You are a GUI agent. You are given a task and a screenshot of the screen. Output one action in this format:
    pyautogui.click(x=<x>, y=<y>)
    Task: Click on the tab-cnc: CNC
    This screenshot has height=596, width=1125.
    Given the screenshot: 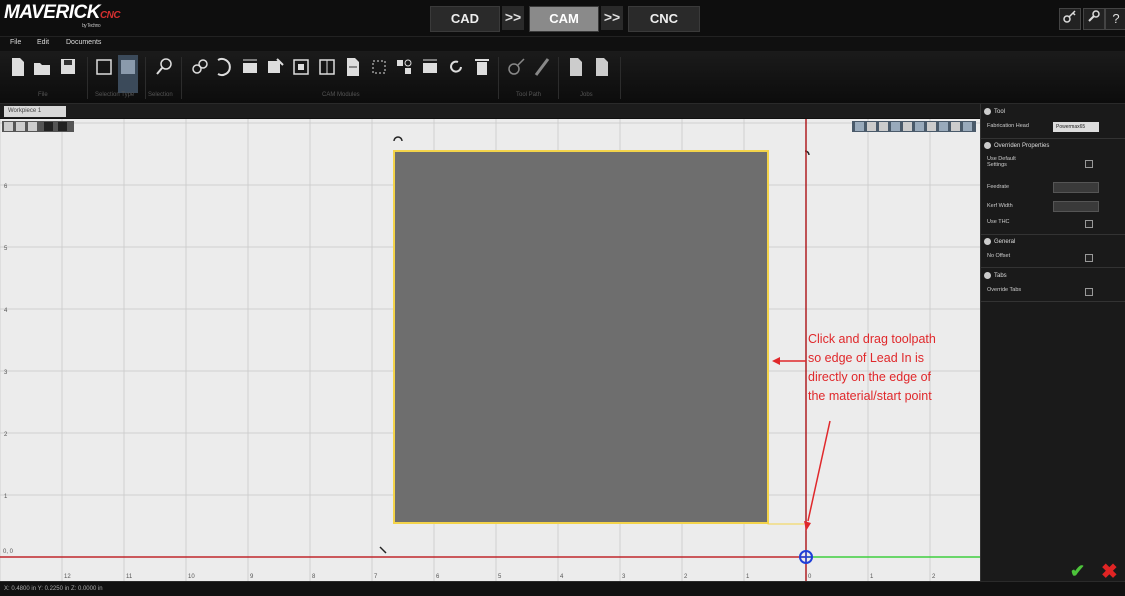 What is the action you would take?
    pyautogui.click(x=664, y=19)
    